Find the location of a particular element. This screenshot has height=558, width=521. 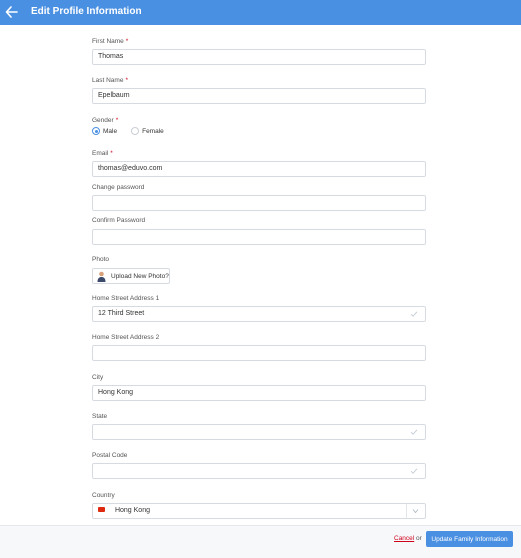

upload-photo-button: Upload New Photo? is located at coordinates (131, 276).